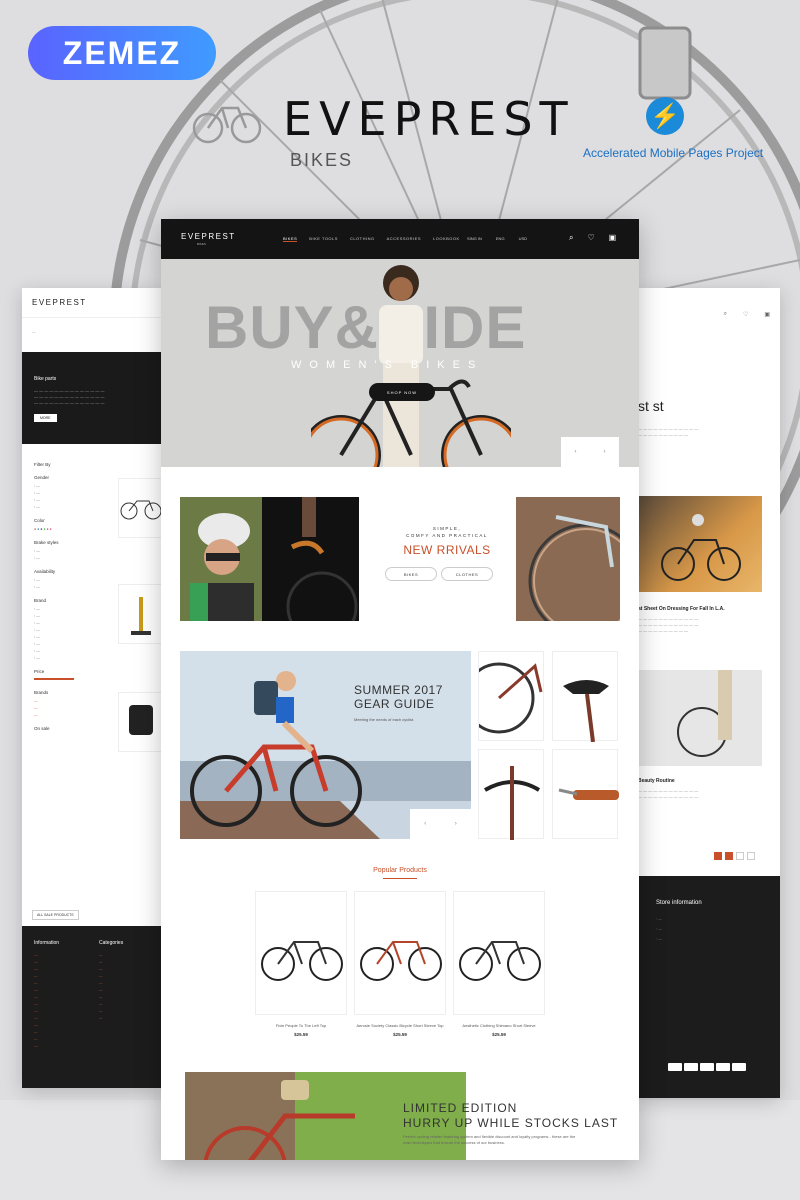 This screenshot has height=1200, width=800. Describe the element at coordinates (665, 116) in the screenshot. I see `lightning-icon: ⚡` at that location.